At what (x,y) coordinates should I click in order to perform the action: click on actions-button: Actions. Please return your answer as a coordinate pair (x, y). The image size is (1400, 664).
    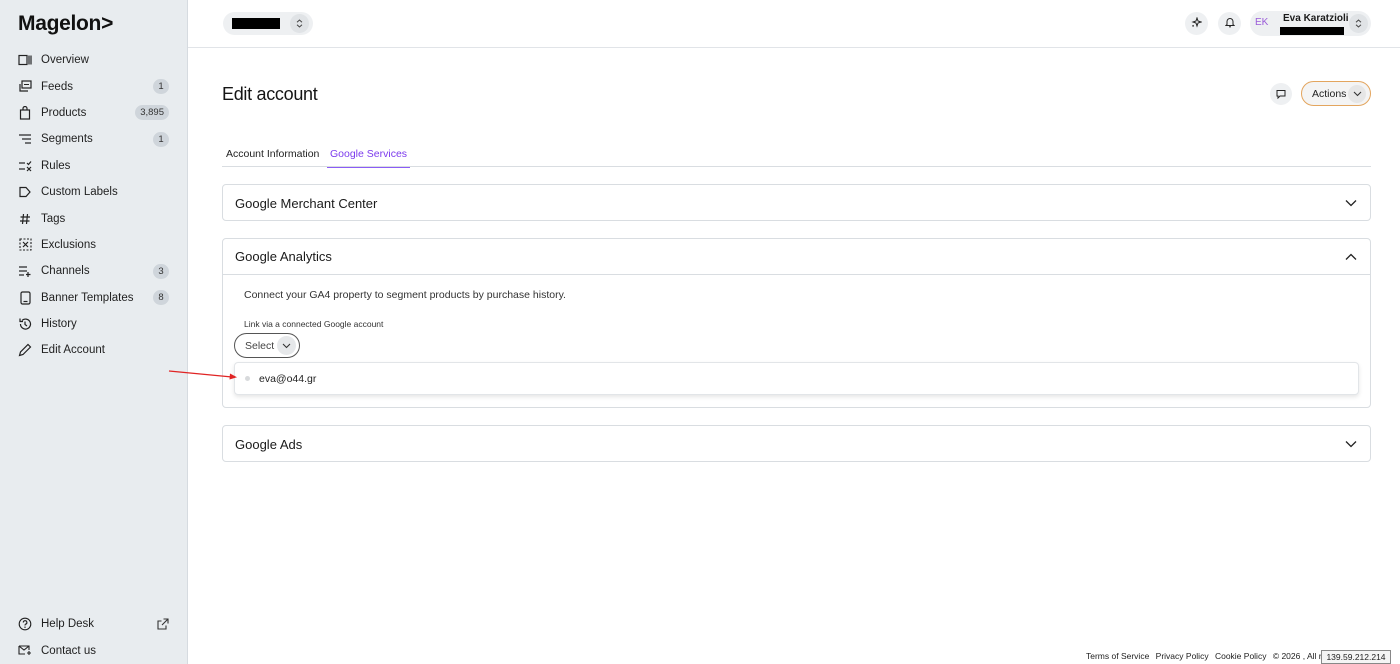
    Looking at the image, I should click on (1336, 93).